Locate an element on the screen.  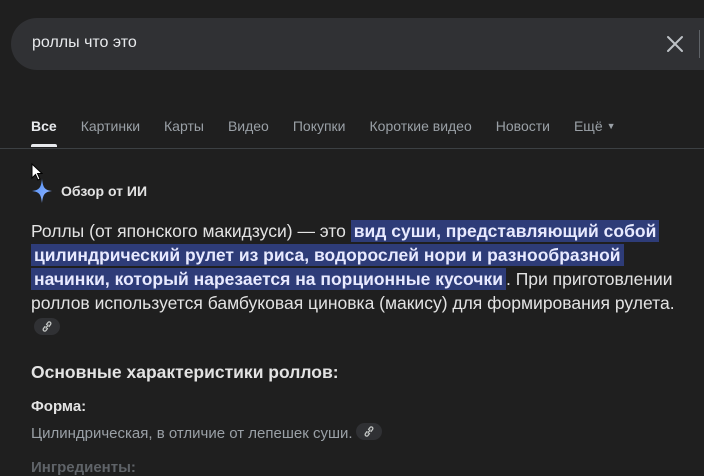
clear-search-button is located at coordinates (675, 44).